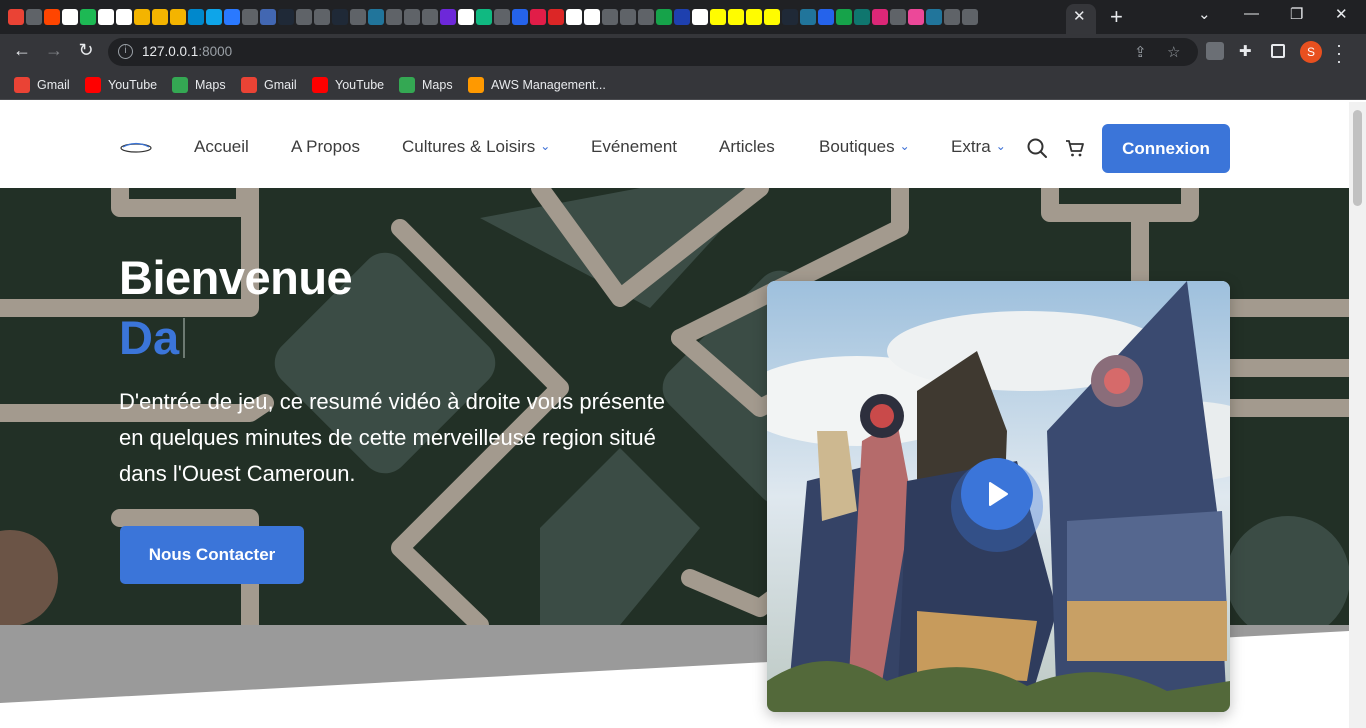  What do you see at coordinates (1173, 52) in the screenshot?
I see `bookmark-star-icon: ☆` at bounding box center [1173, 52].